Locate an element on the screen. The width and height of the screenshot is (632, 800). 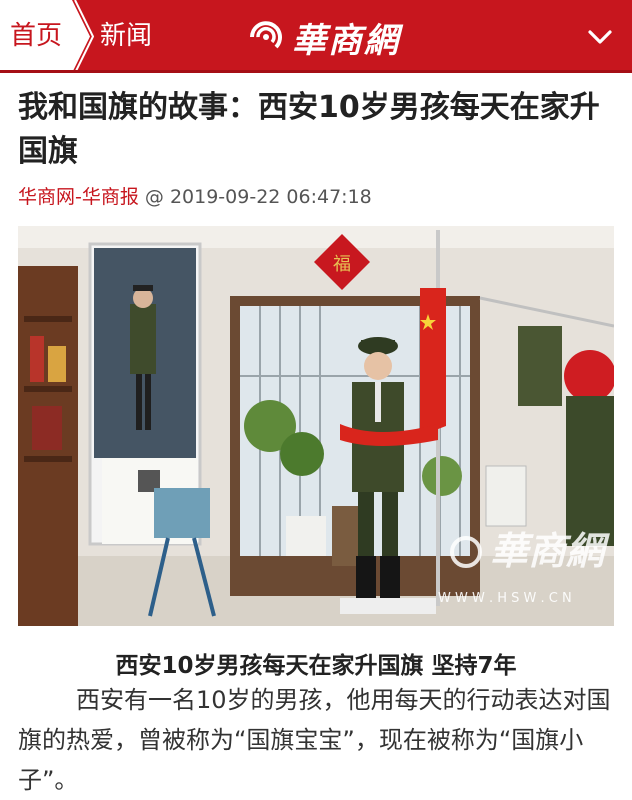
article-meta: 华商网-华商报 @ 2019-09-22 06:47:18 is located at coordinates (195, 195).